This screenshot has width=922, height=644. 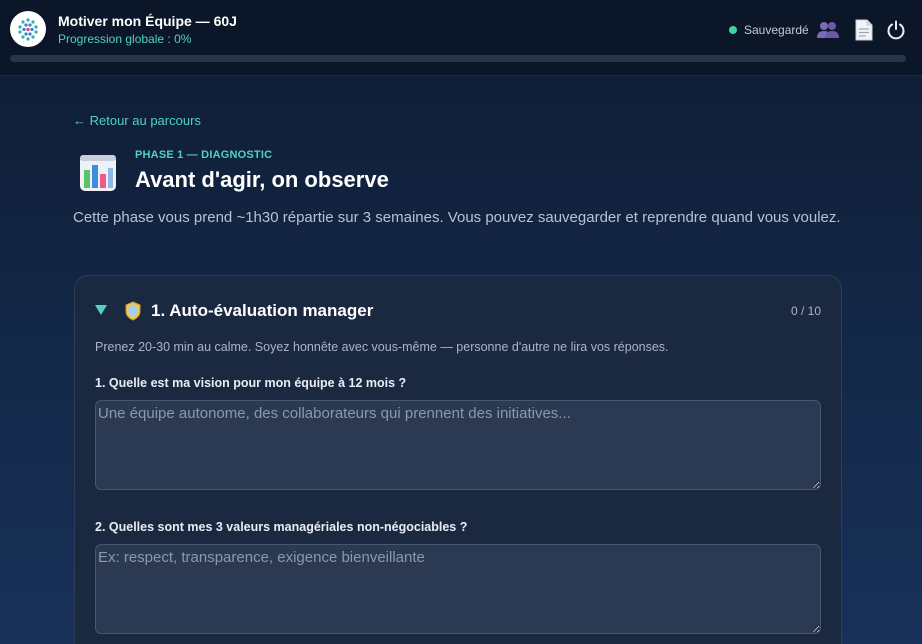 What do you see at coordinates (147, 21) in the screenshot?
I see `app-title: Motiver mon Équipe — 60J` at bounding box center [147, 21].